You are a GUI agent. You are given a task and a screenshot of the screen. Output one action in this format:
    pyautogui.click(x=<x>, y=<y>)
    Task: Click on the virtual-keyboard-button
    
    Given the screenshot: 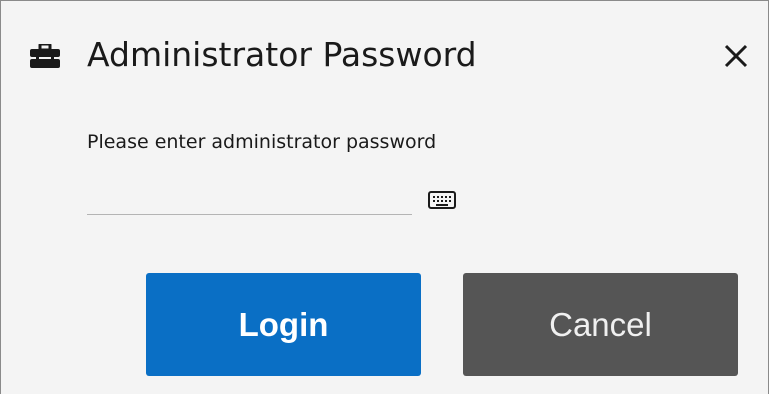 What is the action you would take?
    pyautogui.click(x=442, y=200)
    